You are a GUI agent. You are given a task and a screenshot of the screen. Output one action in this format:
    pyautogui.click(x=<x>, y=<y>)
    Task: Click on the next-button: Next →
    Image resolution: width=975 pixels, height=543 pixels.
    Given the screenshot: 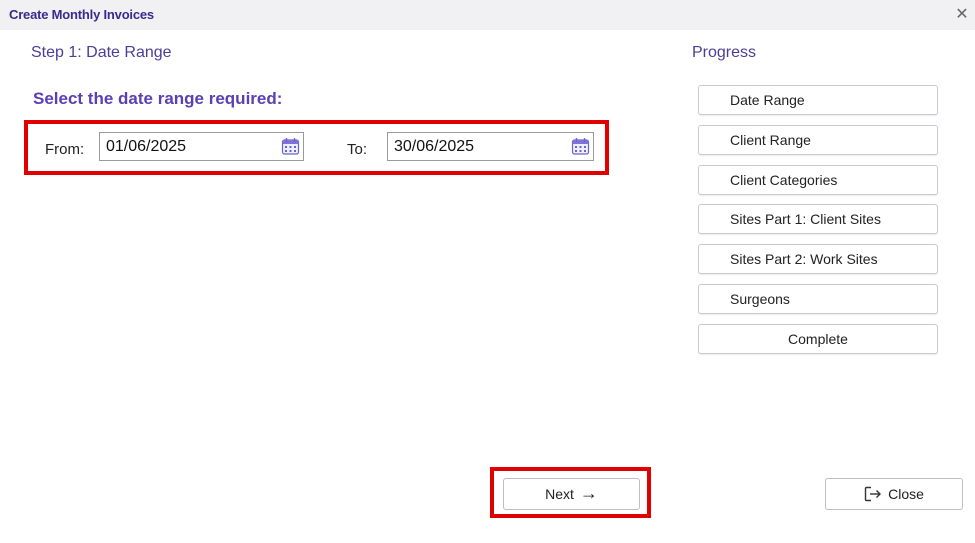 What is the action you would take?
    pyautogui.click(x=571, y=494)
    